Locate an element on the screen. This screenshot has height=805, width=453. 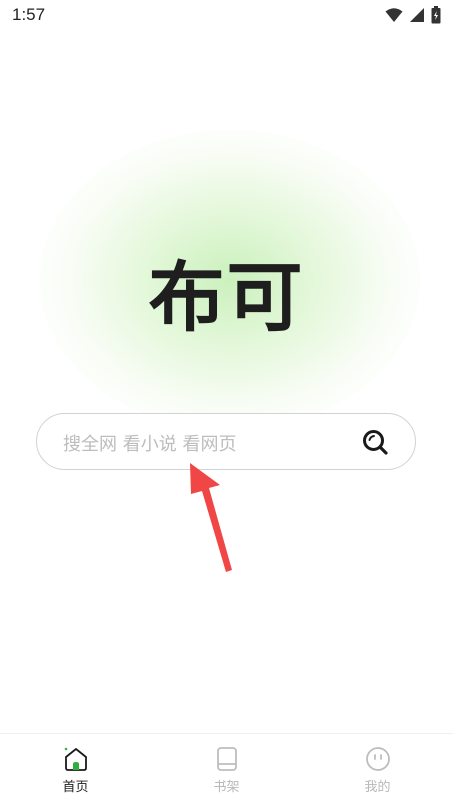
app-logo: 布可 is located at coordinates (226, 297).